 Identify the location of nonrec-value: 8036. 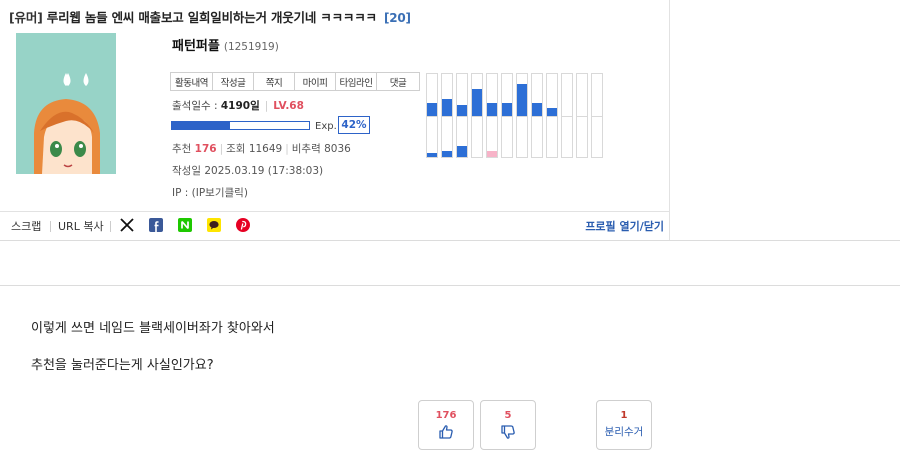
(337, 149).